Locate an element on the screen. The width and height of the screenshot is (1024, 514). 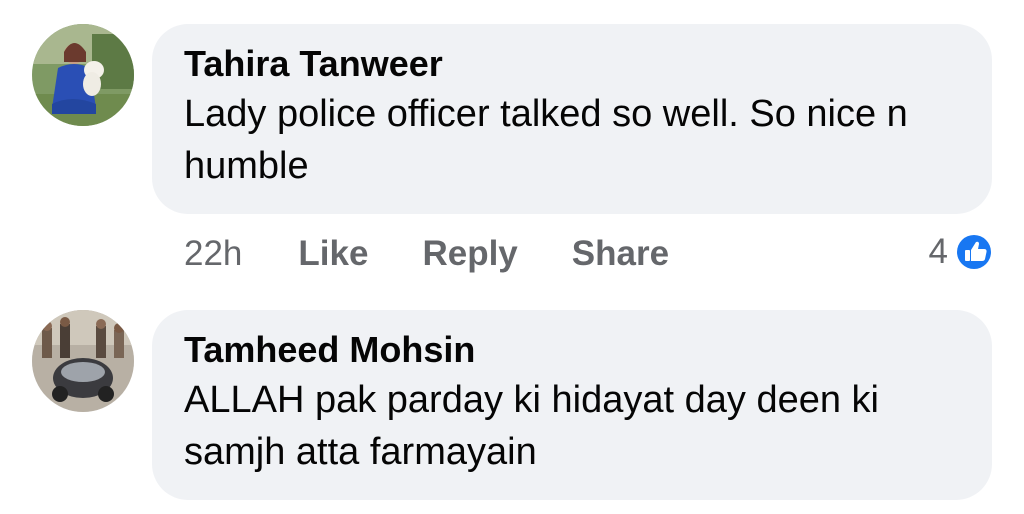
comment-author: Tahira Tanweer is located at coordinates (572, 64).